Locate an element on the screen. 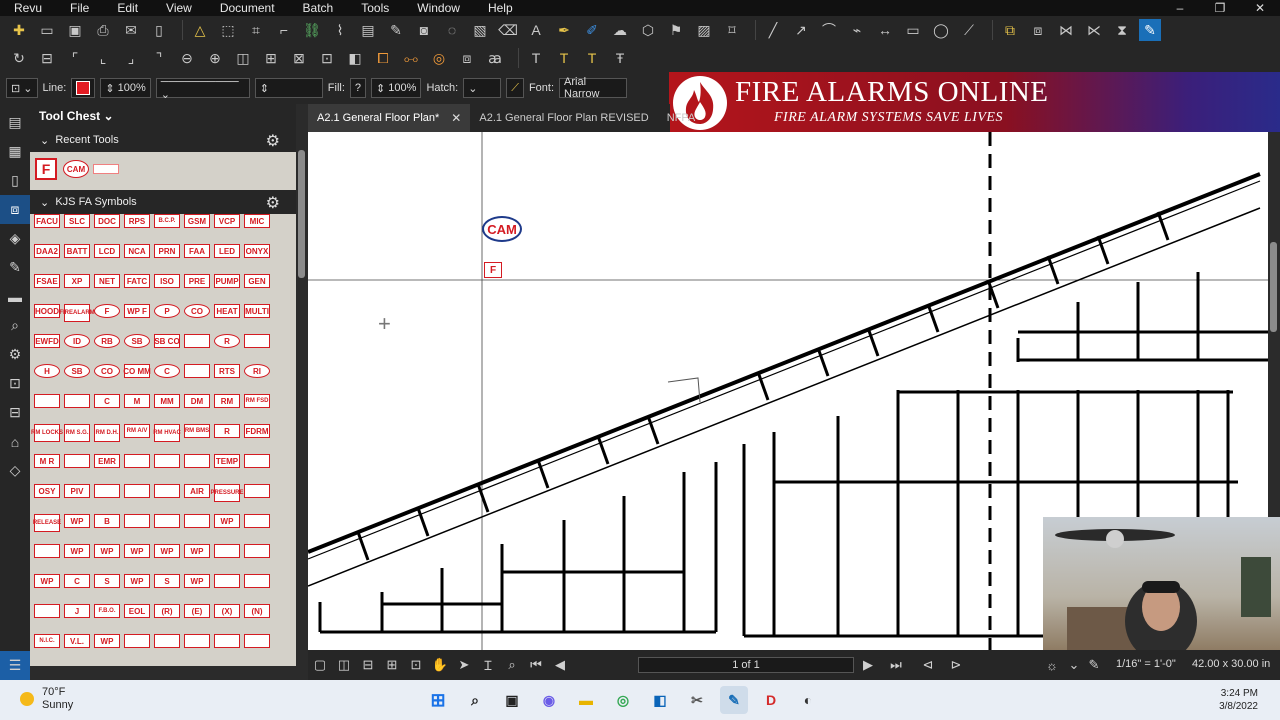 The width and height of the screenshot is (1280, 720). ellipse-icon: ◯ is located at coordinates (941, 30).